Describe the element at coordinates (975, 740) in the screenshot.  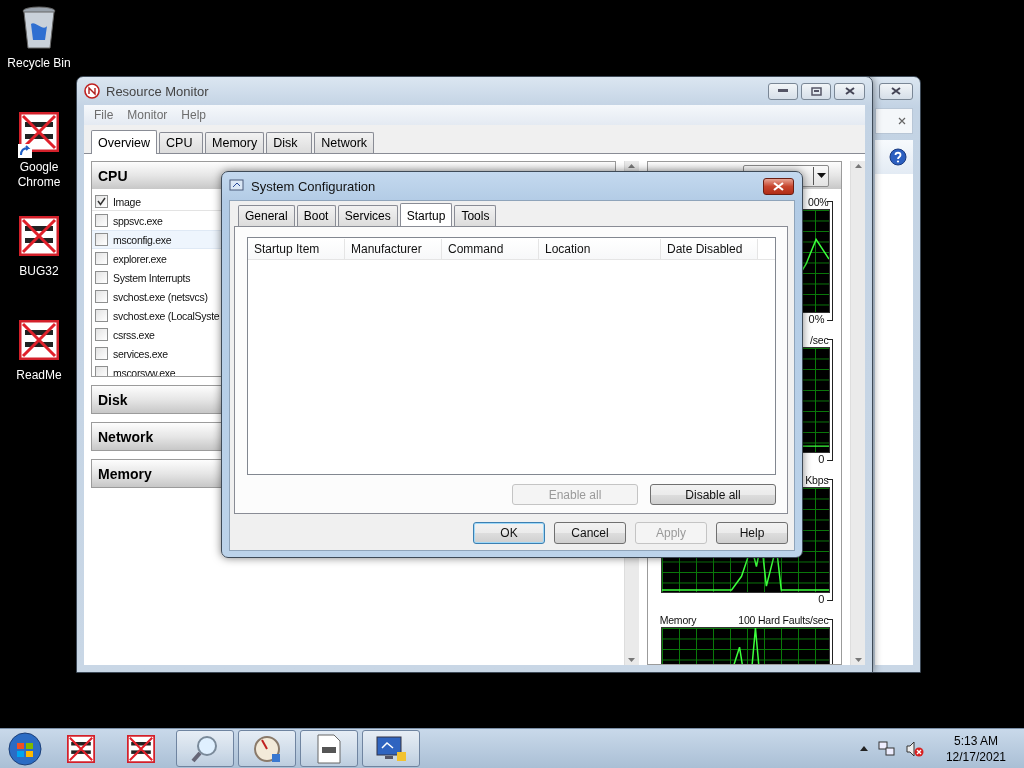
I see `clock-time: 5:13 AM` at that location.